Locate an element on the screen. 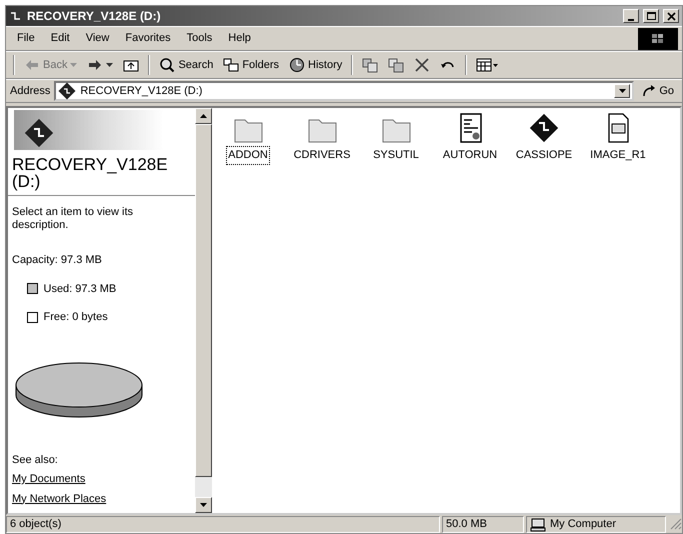  file-name: ADDON is located at coordinates (248, 155).